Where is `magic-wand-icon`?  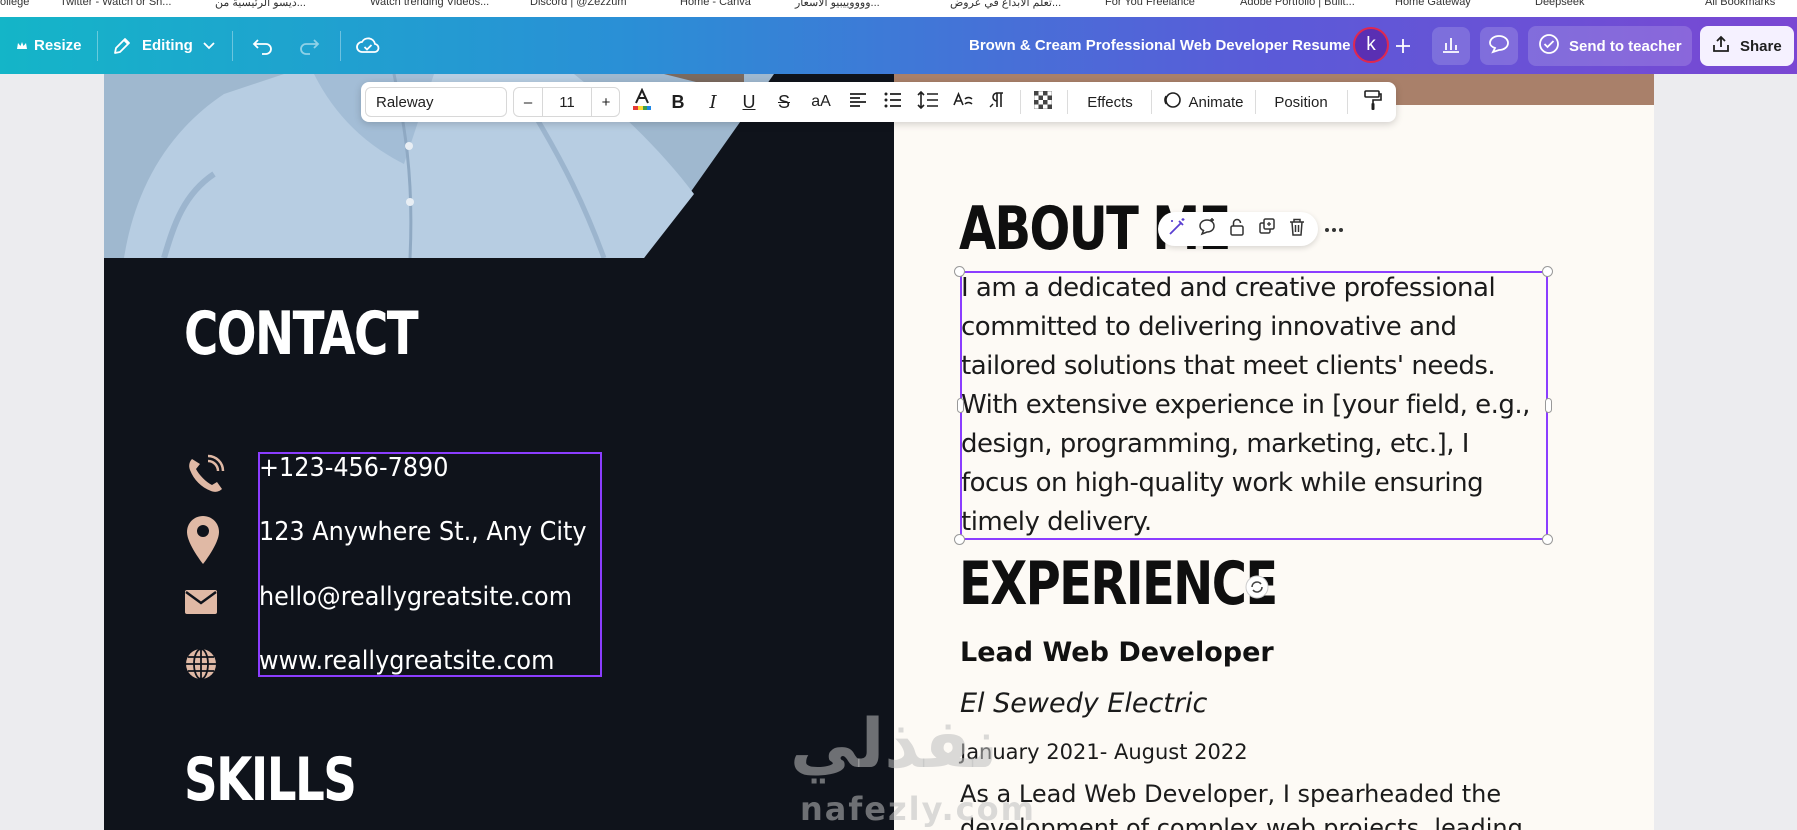 magic-wand-icon is located at coordinates (1177, 229).